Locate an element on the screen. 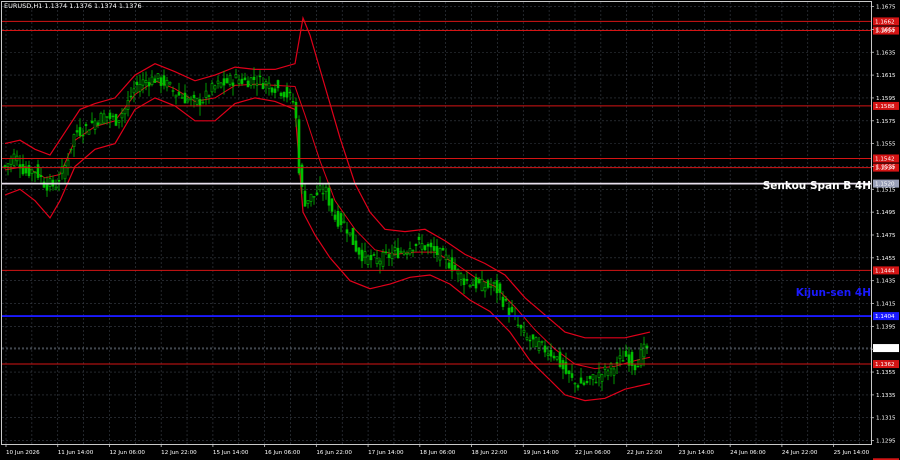 Image resolution: width=900 pixels, height=460 pixels. x-tick-label-8: 18 Jun 06:00 is located at coordinates (438, 453).